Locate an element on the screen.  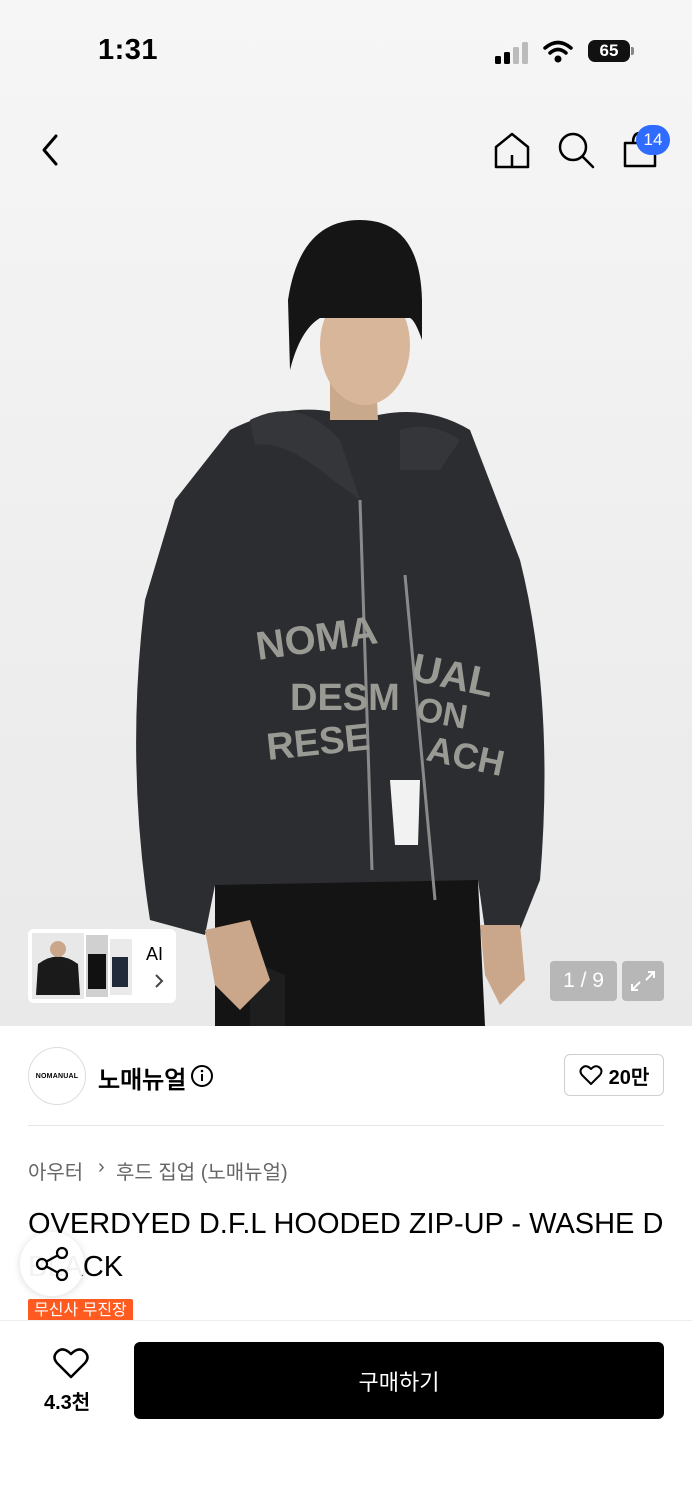
cart-count-badge: 14 is located at coordinates (653, 140).